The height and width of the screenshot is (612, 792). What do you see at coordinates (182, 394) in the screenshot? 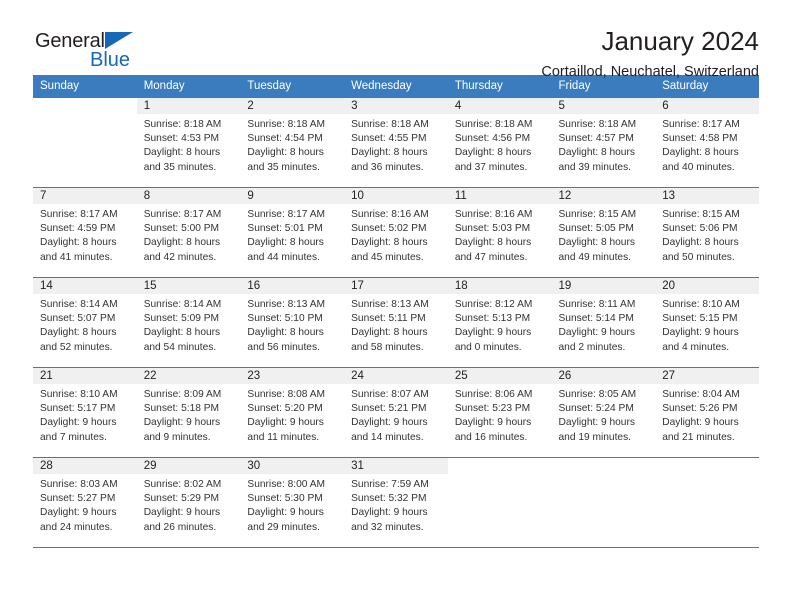
I see `sunrise-text: Sunrise: 8:09 AM` at bounding box center [182, 394].